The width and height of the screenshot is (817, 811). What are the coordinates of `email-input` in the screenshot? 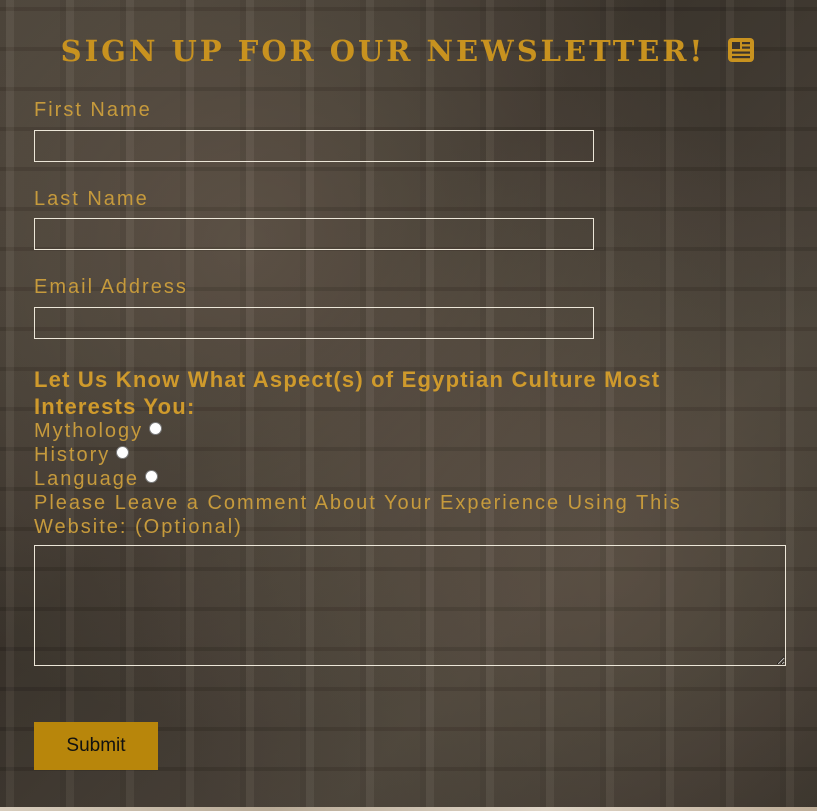 It's located at (314, 323).